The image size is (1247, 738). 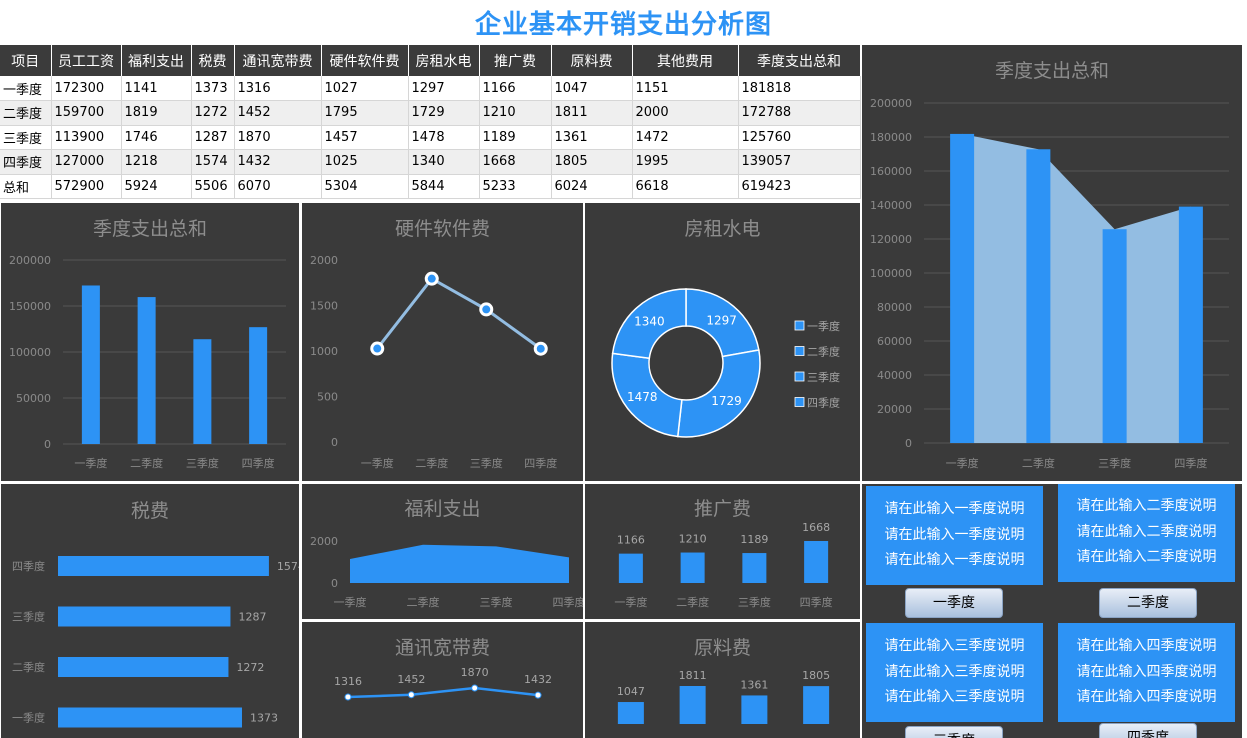 I want to click on table-cell: 113900, so click(x=86, y=137).